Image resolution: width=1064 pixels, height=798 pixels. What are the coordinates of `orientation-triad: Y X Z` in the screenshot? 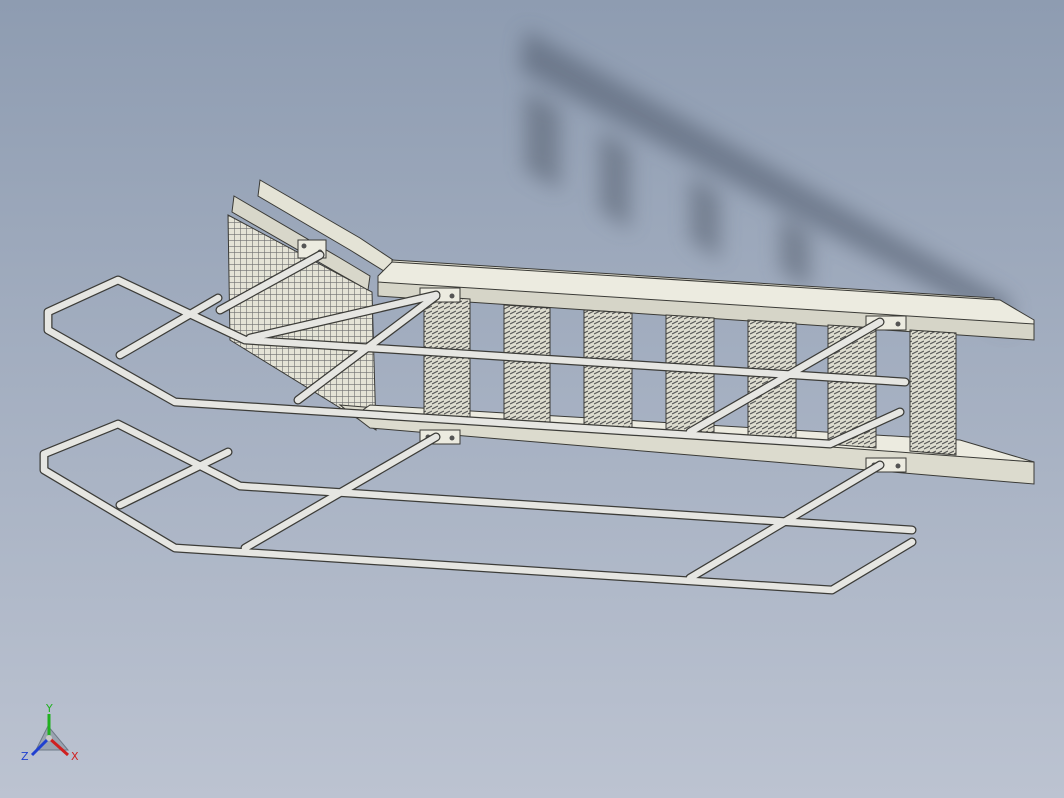 It's located at (53, 735).